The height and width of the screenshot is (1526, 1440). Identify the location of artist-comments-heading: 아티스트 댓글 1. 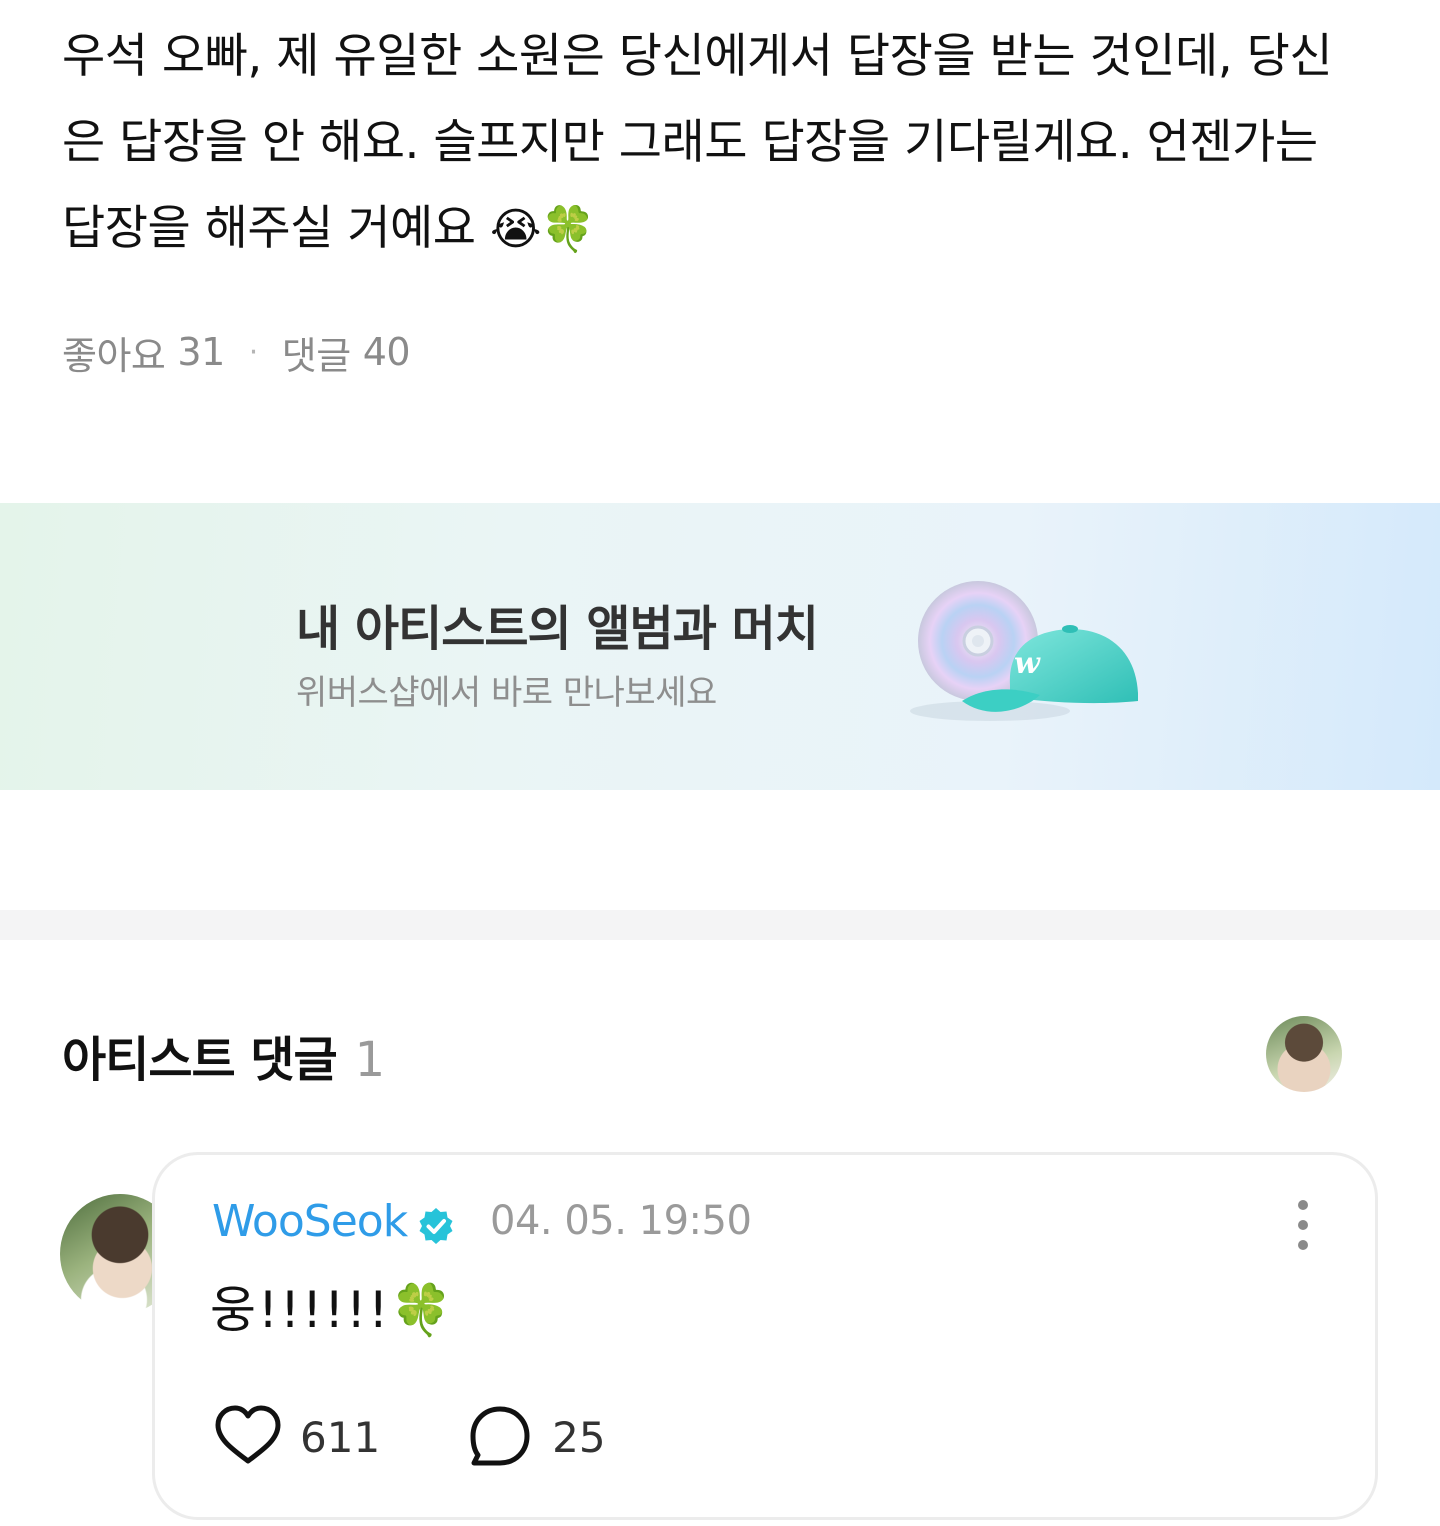
(224, 1055).